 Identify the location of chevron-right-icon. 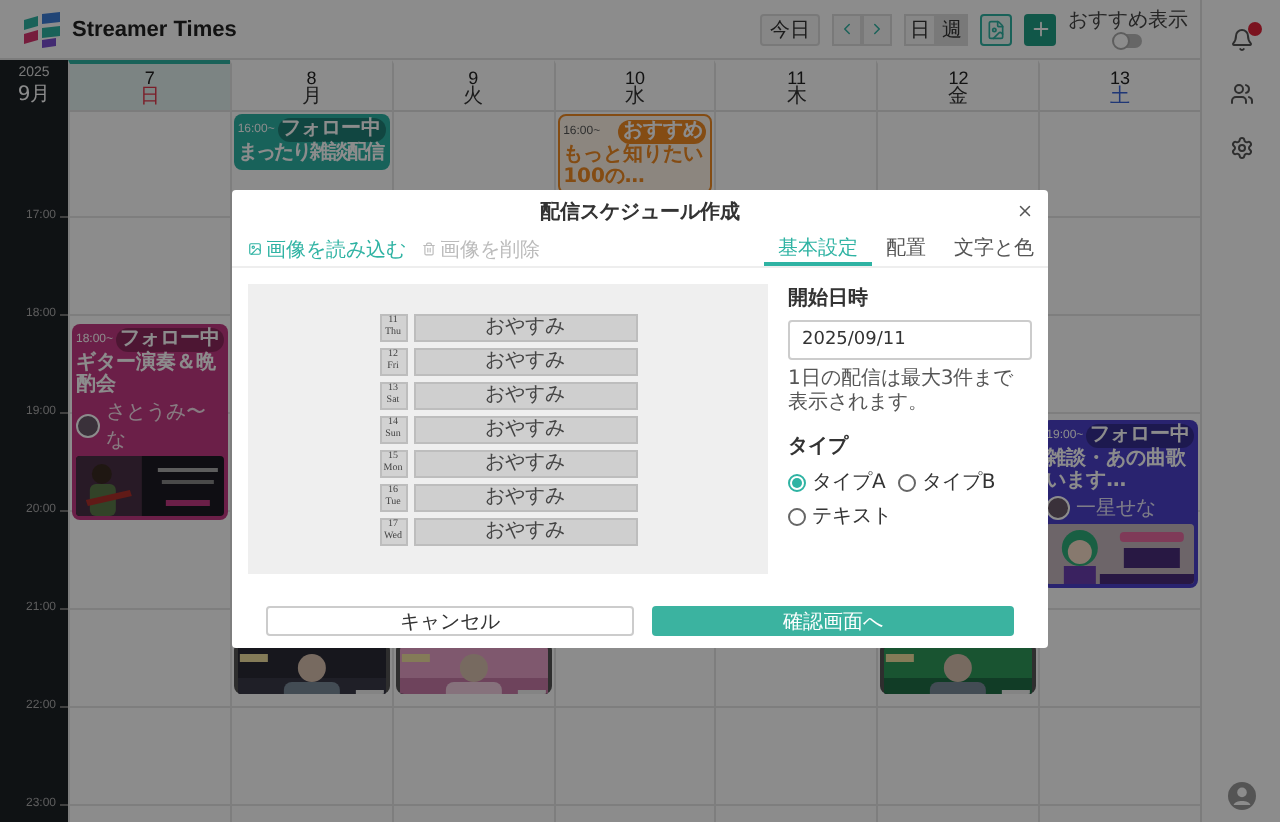
(877, 29).